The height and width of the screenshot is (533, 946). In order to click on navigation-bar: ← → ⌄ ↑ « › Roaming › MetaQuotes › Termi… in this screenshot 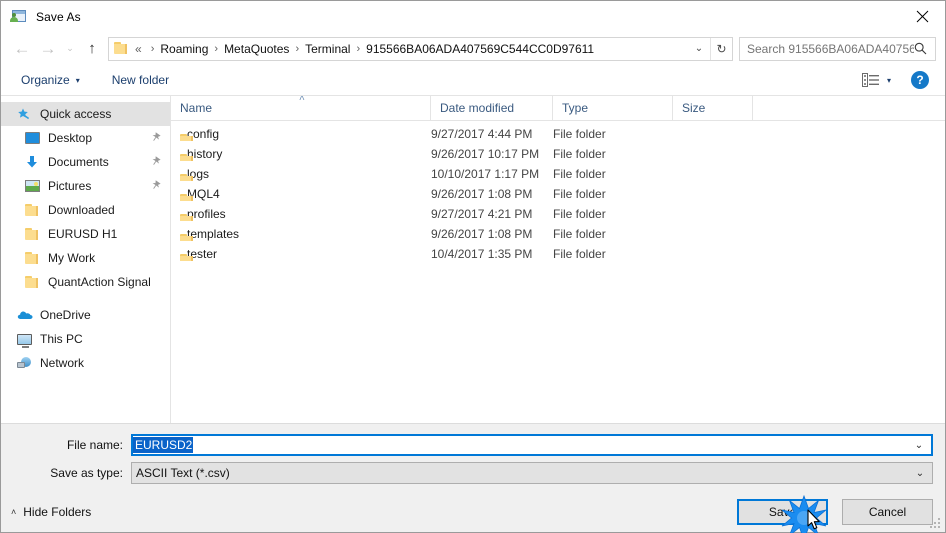, I will do `click(473, 48)`.